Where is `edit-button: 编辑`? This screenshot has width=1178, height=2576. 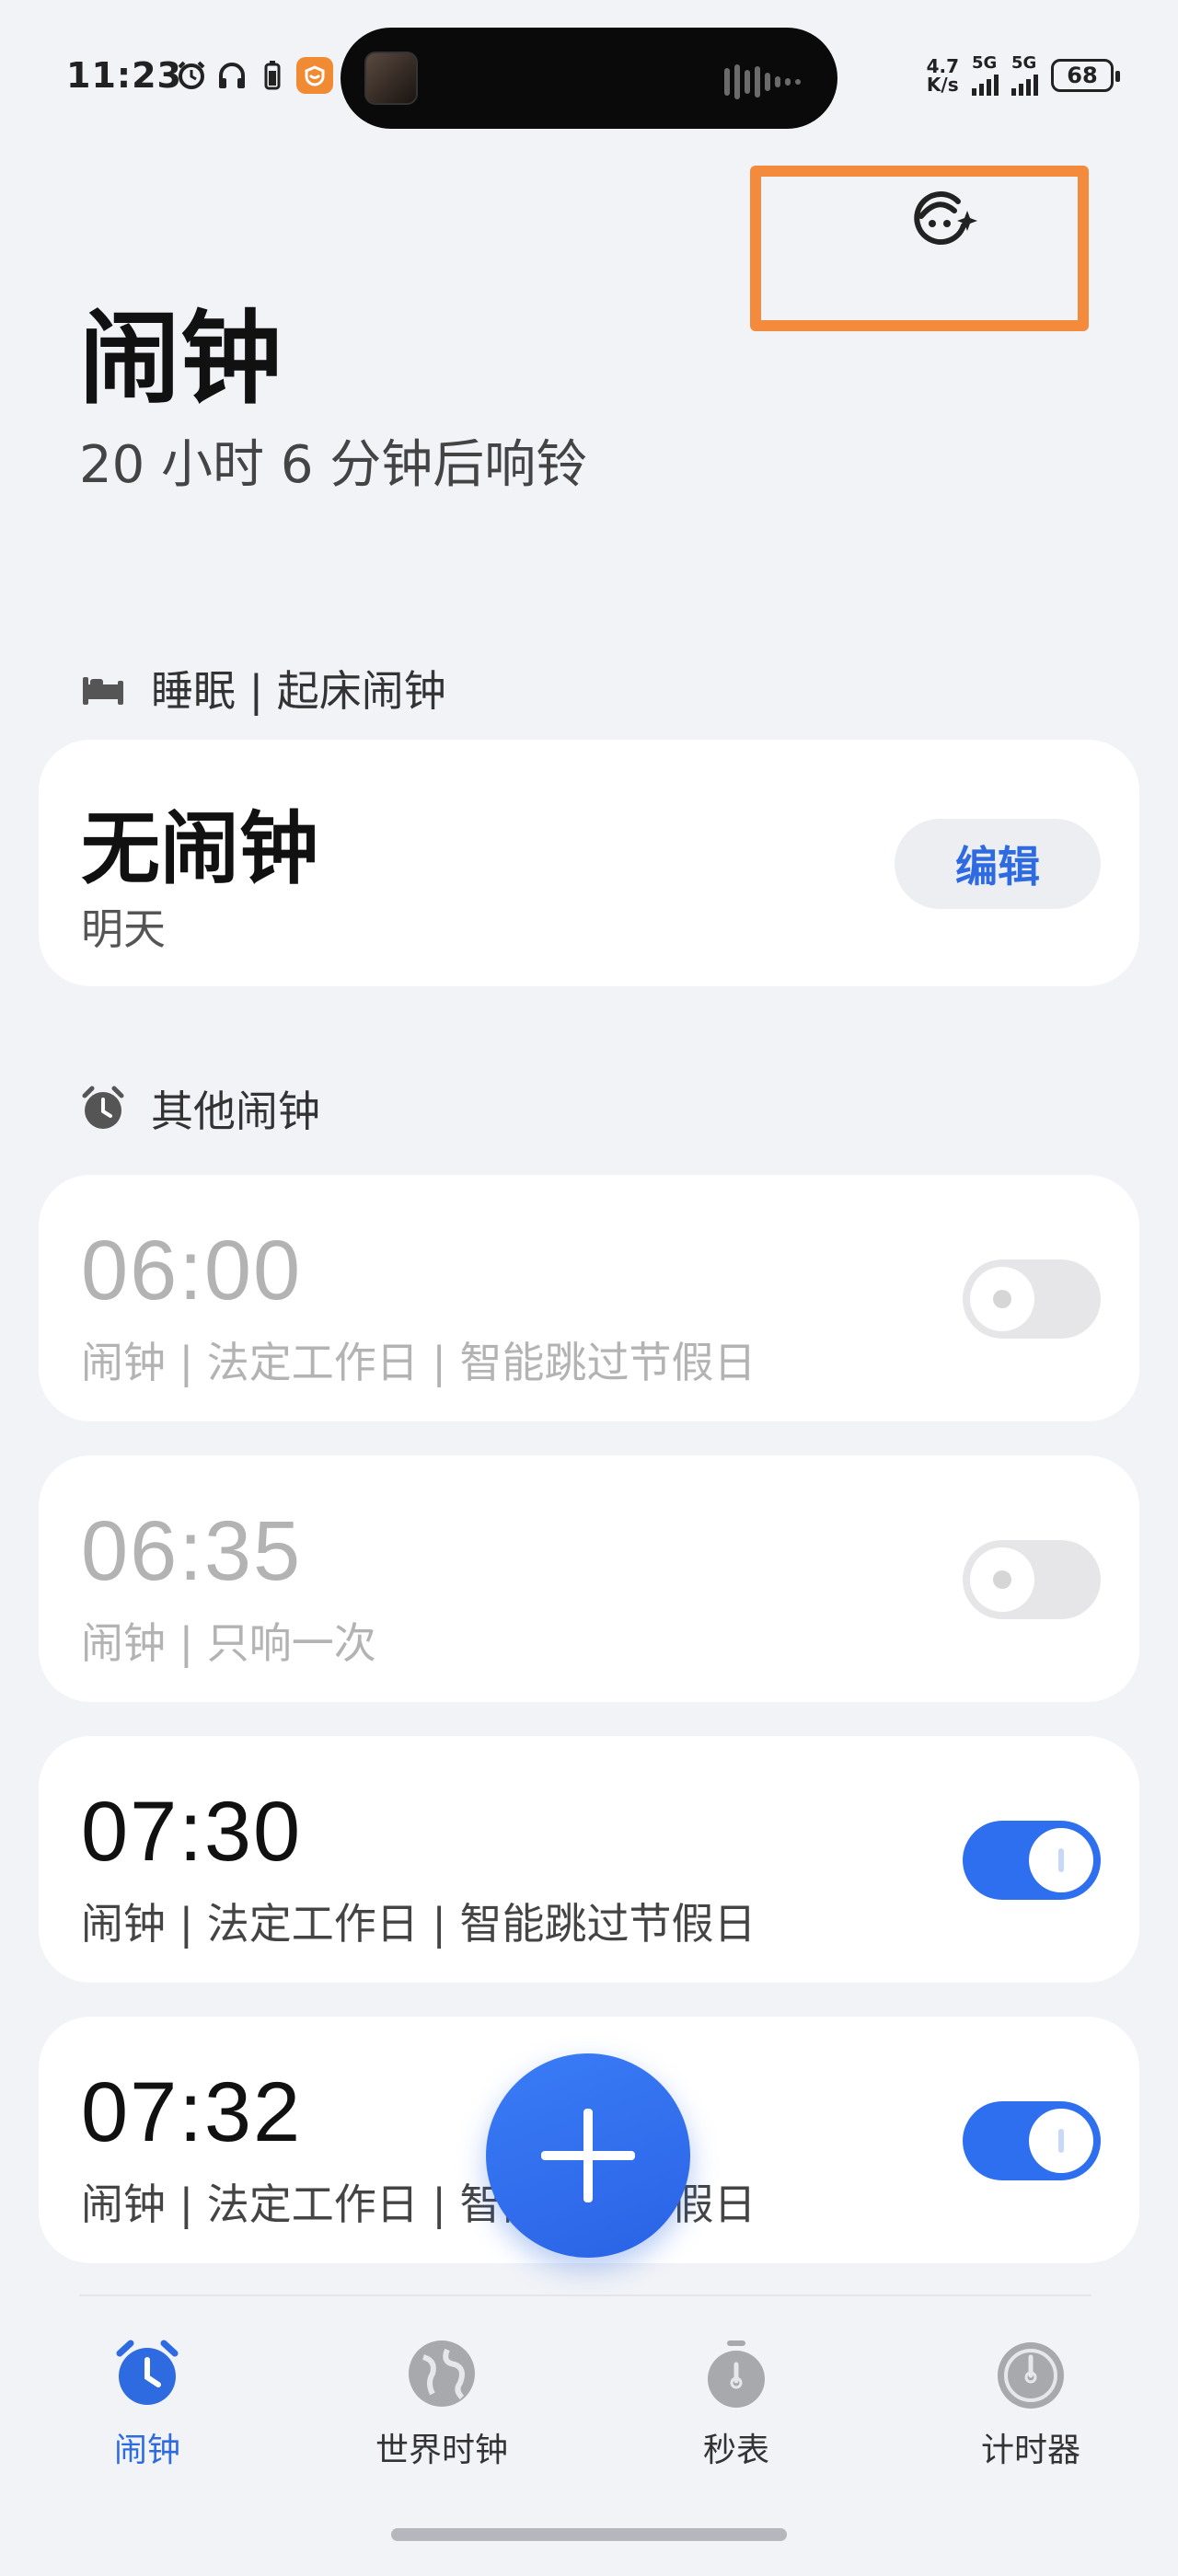
edit-button: 编辑 is located at coordinates (998, 864).